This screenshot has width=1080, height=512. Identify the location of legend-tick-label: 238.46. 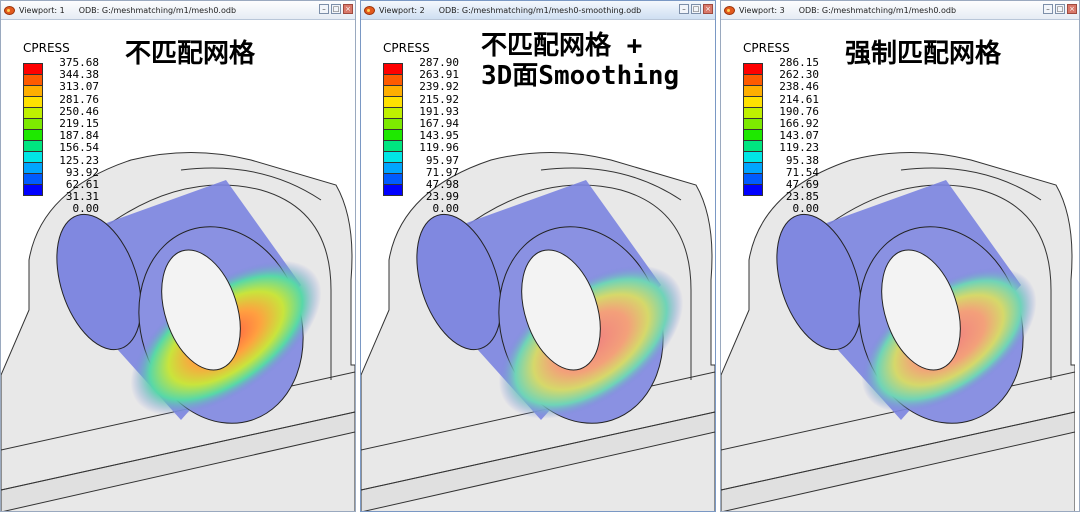
(799, 87).